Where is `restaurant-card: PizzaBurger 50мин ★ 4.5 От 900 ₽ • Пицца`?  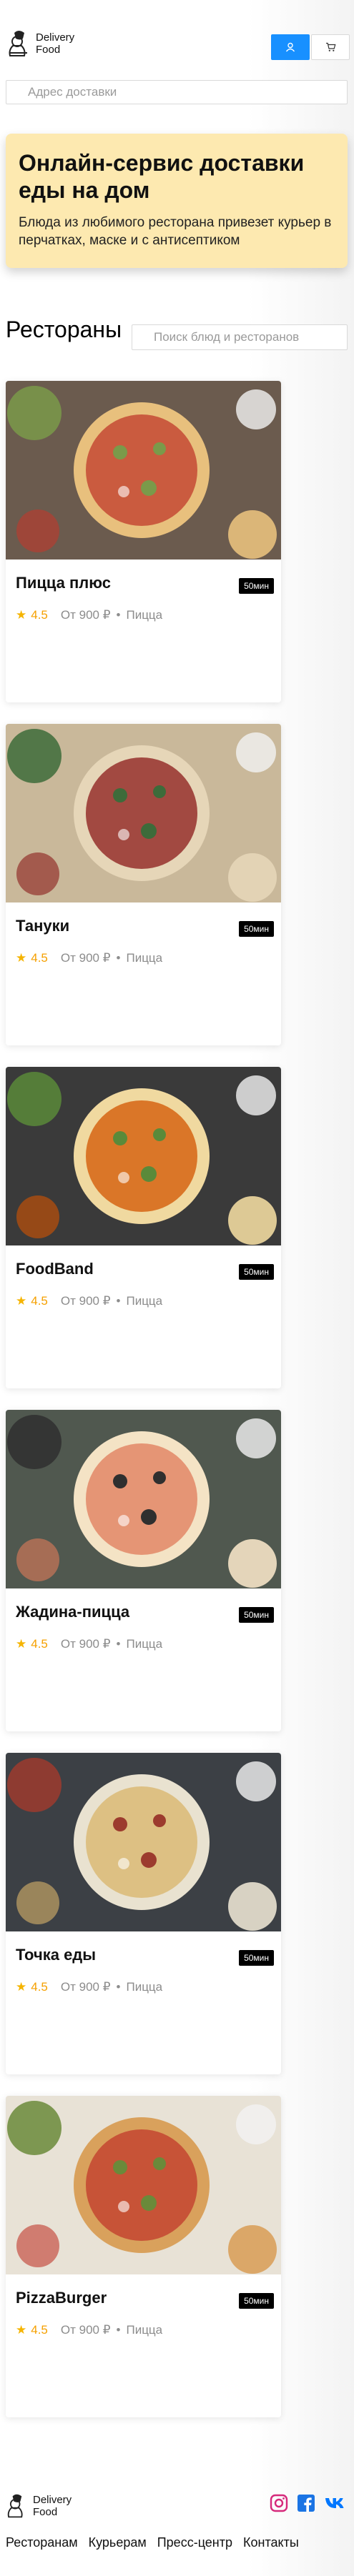
restaurant-card: PizzaBurger 50мин ★ 4.5 От 900 ₽ • Пицца is located at coordinates (144, 2256).